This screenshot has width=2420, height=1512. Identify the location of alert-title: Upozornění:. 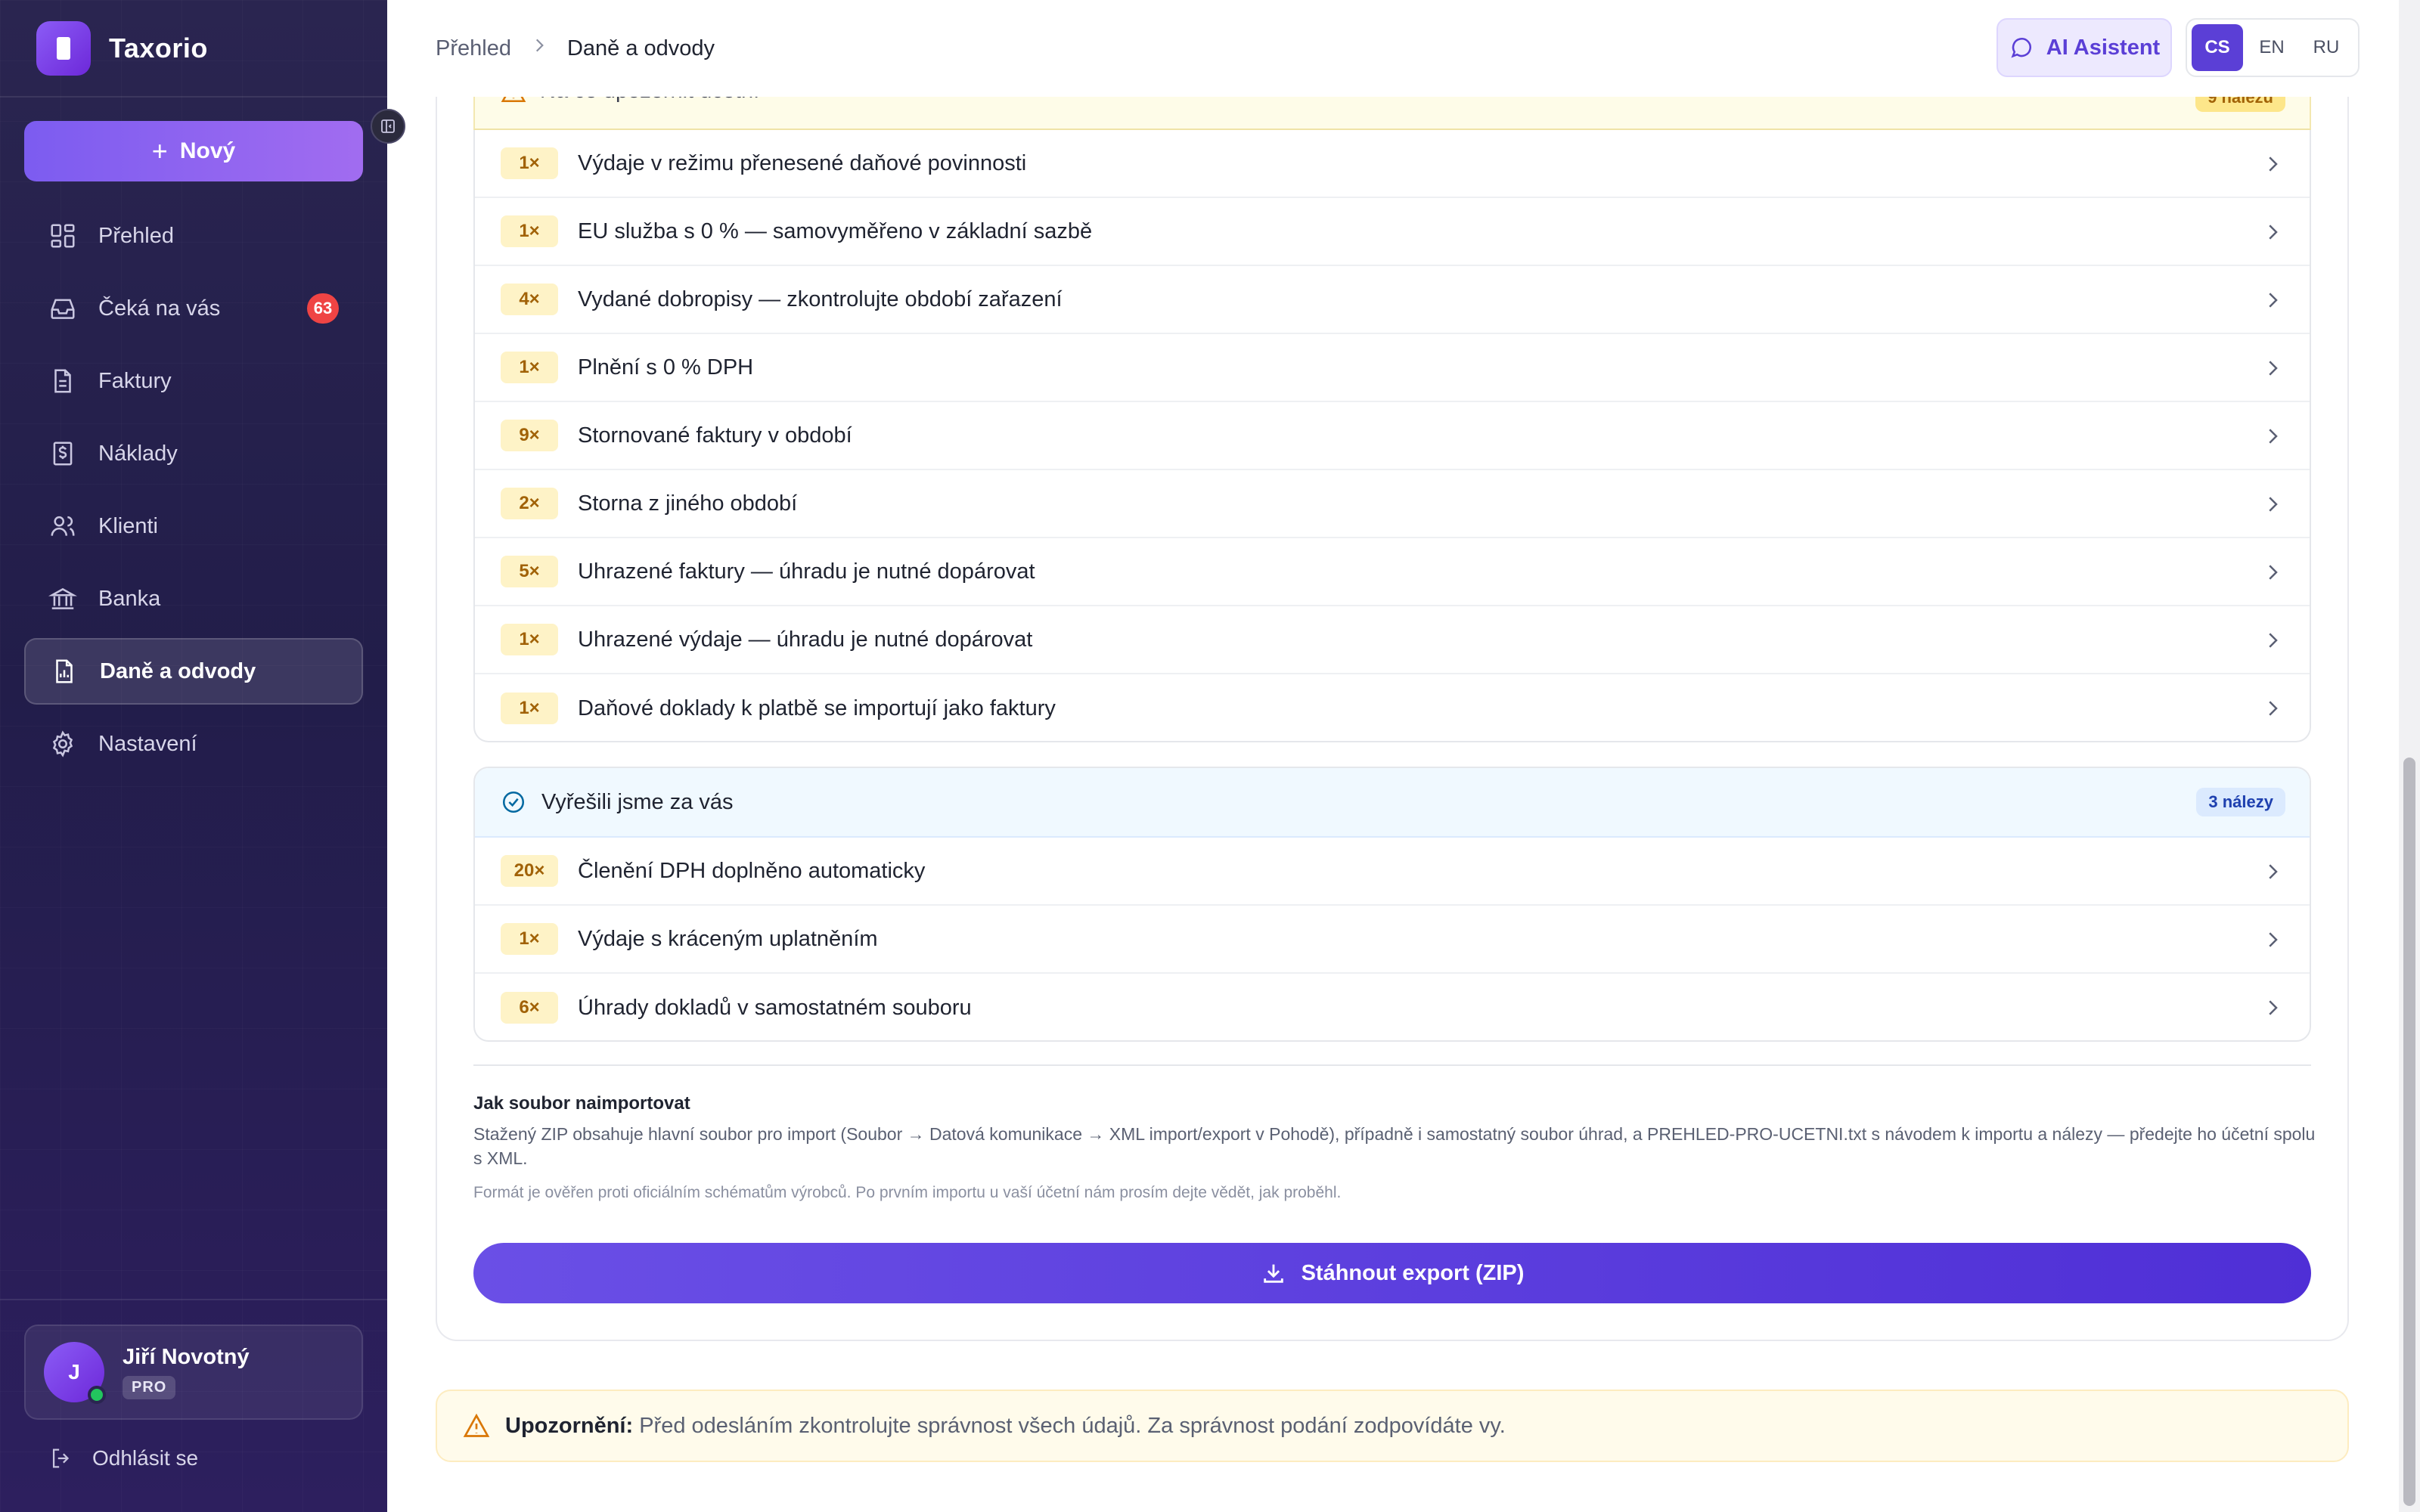
(569, 1425).